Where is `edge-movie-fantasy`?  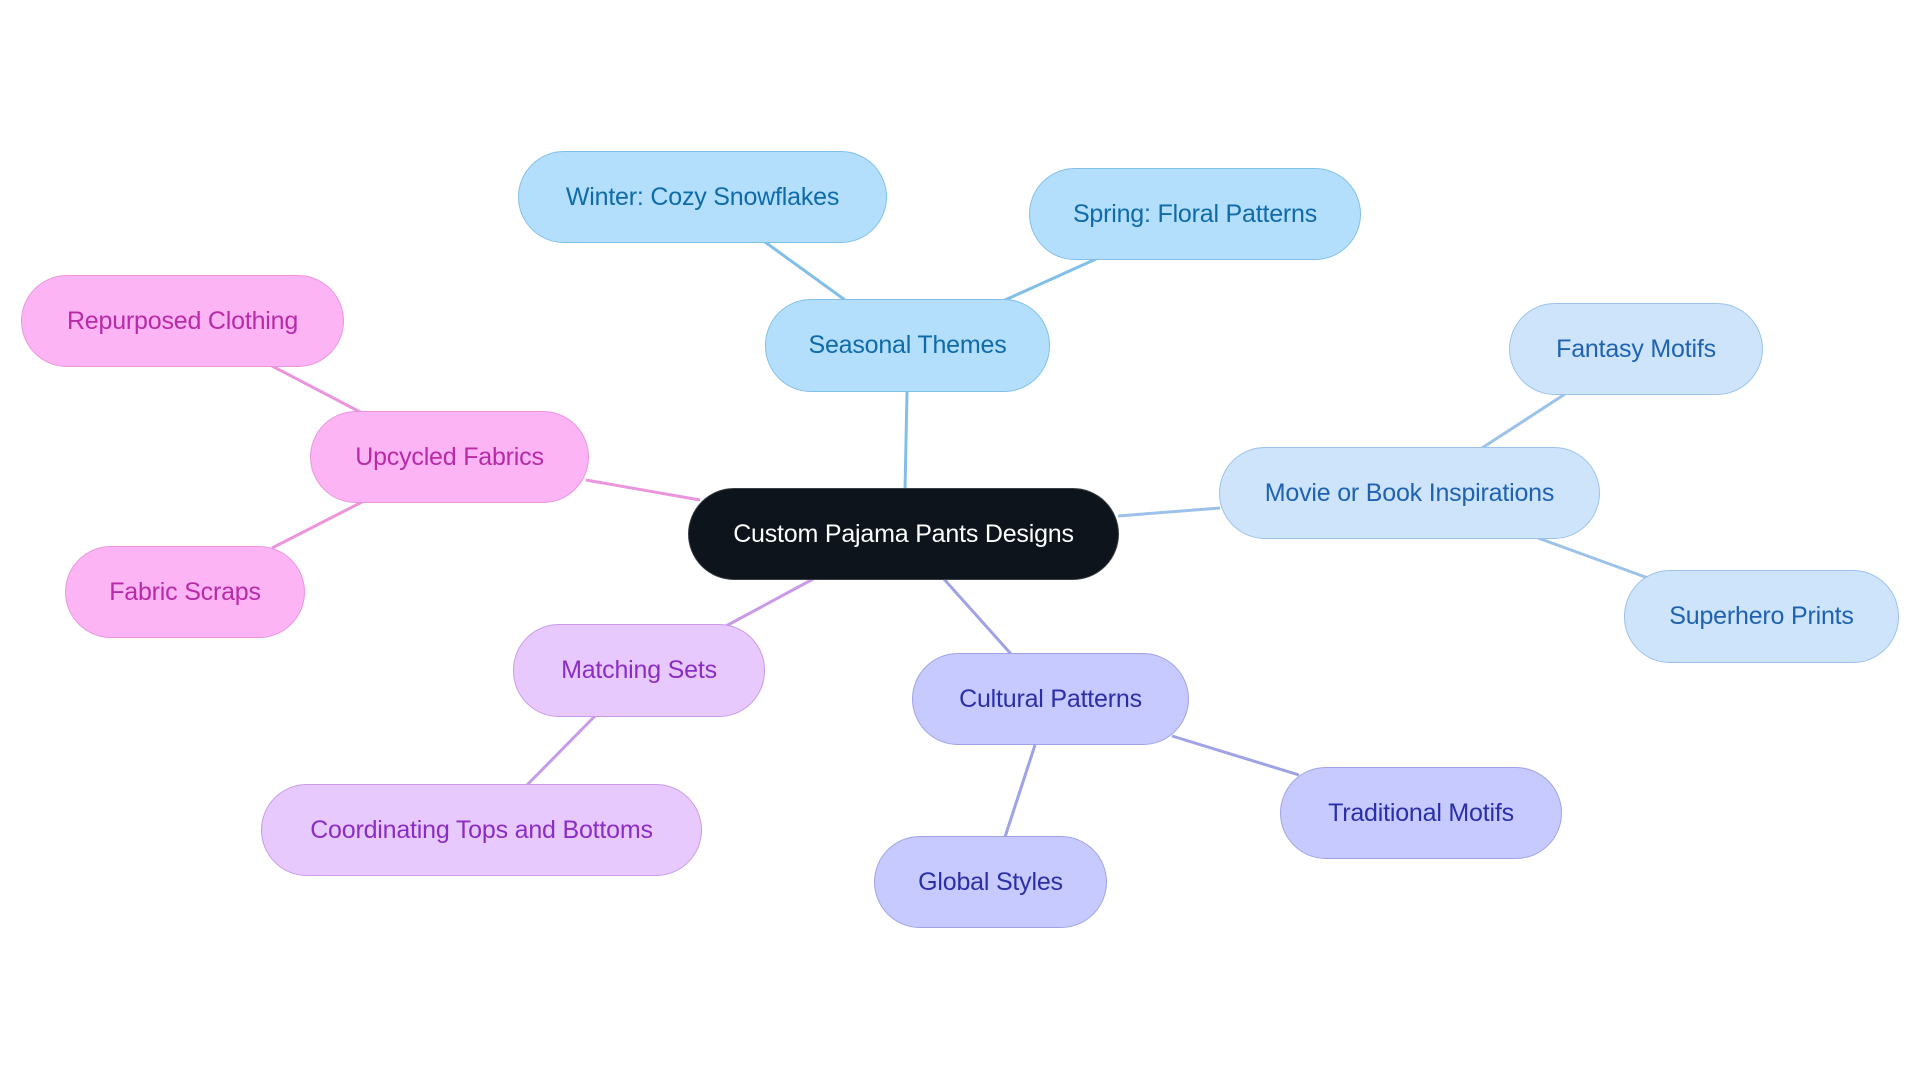 edge-movie-fantasy is located at coordinates (1523, 421).